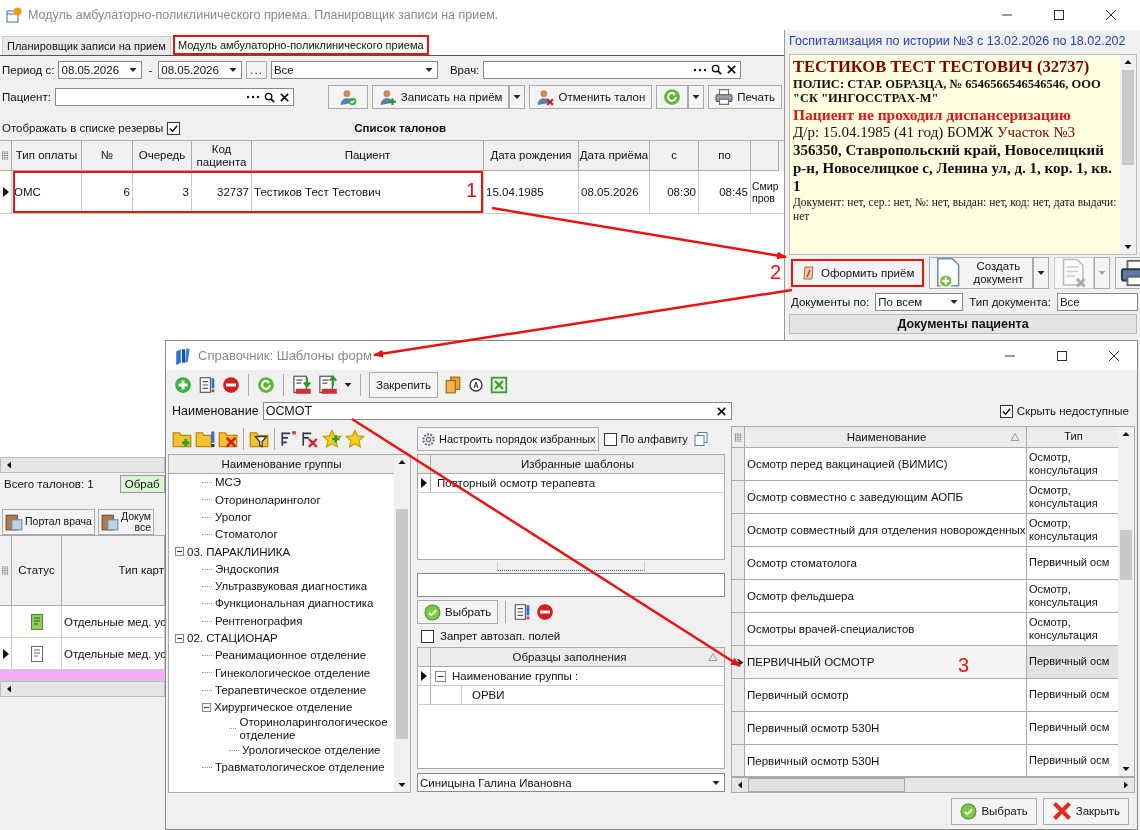 The height and width of the screenshot is (830, 1140). Describe the element at coordinates (100, 69) in the screenshot. I see `date-field: 08.05.2026` at that location.